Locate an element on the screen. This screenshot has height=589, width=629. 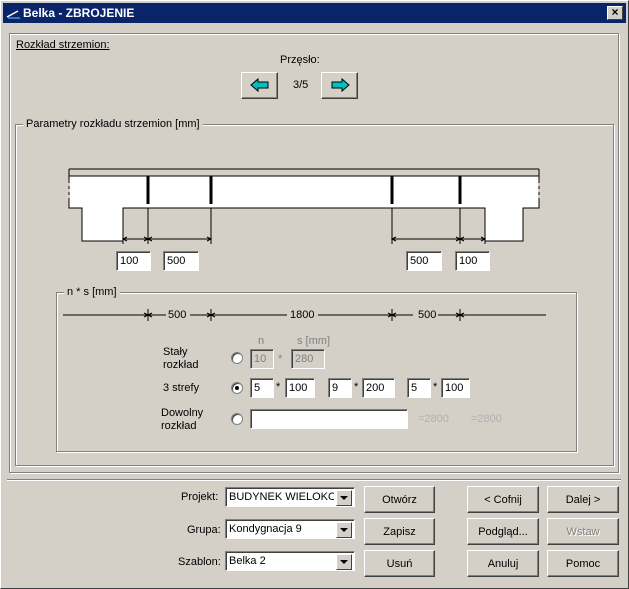
przeslo-value: 3/5 is located at coordinates (301, 85).